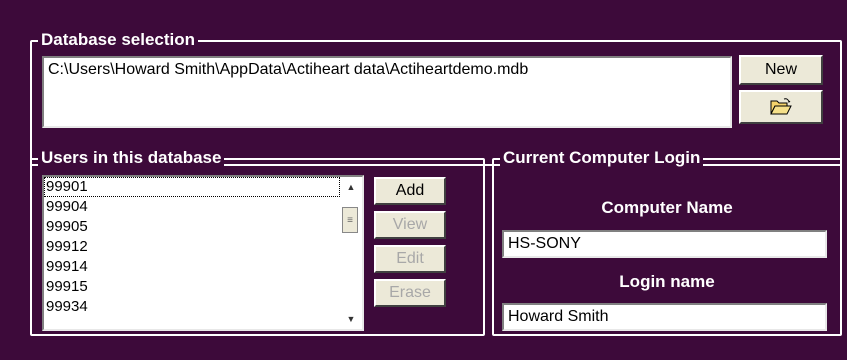  What do you see at coordinates (192, 267) in the screenshot?
I see `list-item: 99914` at bounding box center [192, 267].